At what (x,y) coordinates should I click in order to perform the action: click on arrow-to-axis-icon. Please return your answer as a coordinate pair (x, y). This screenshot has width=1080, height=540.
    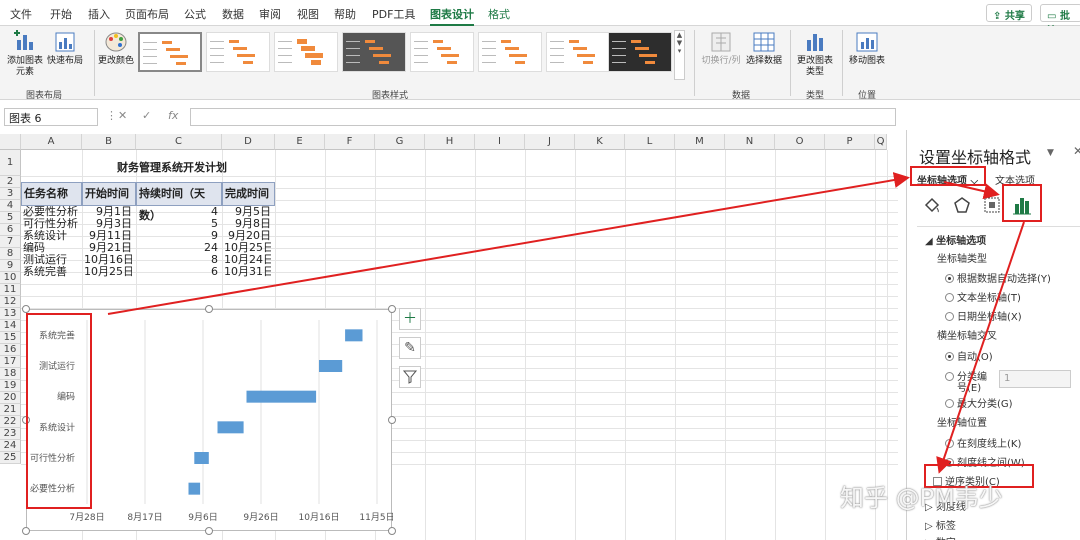
    Looking at the image, I should click on (971, 190).